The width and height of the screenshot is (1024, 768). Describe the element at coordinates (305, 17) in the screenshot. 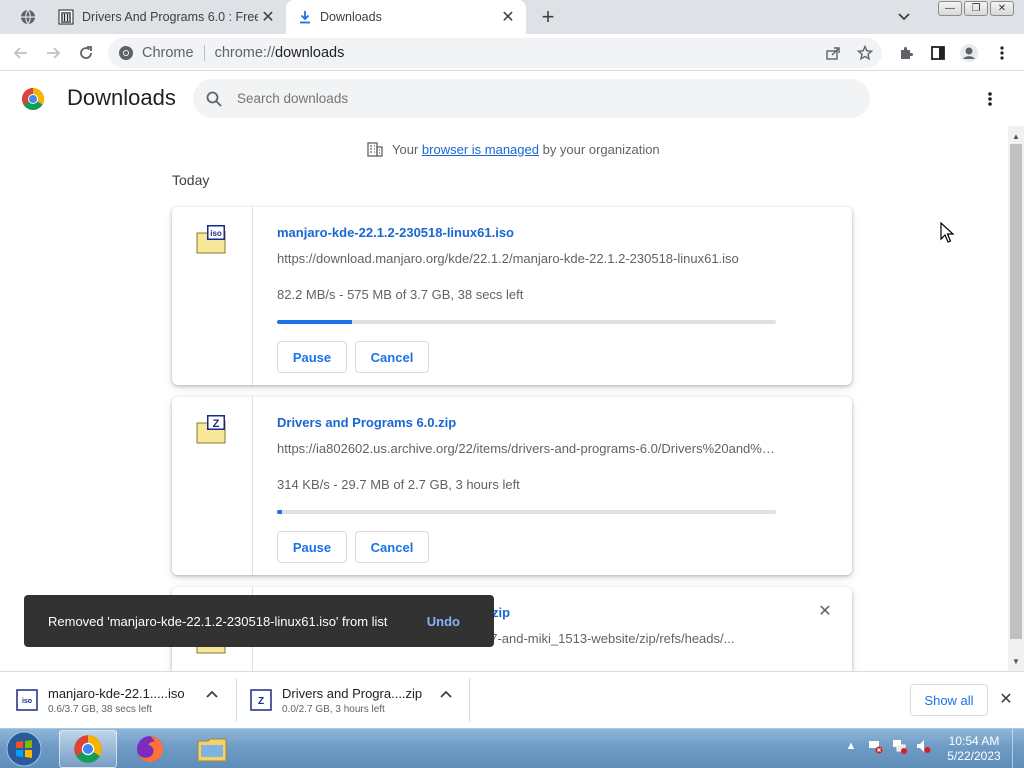

I see `download-icon` at that location.